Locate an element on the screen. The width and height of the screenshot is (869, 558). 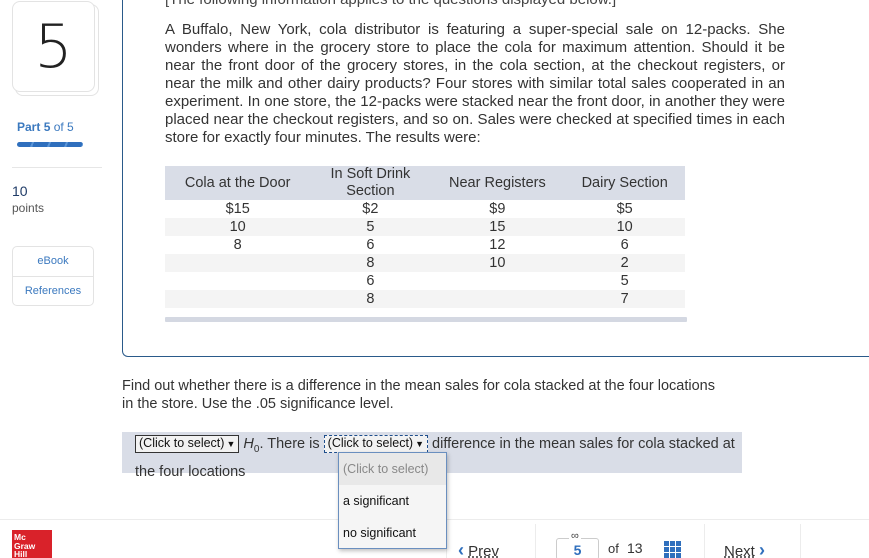
table-row: 8 6 12 6 is located at coordinates (425, 245).